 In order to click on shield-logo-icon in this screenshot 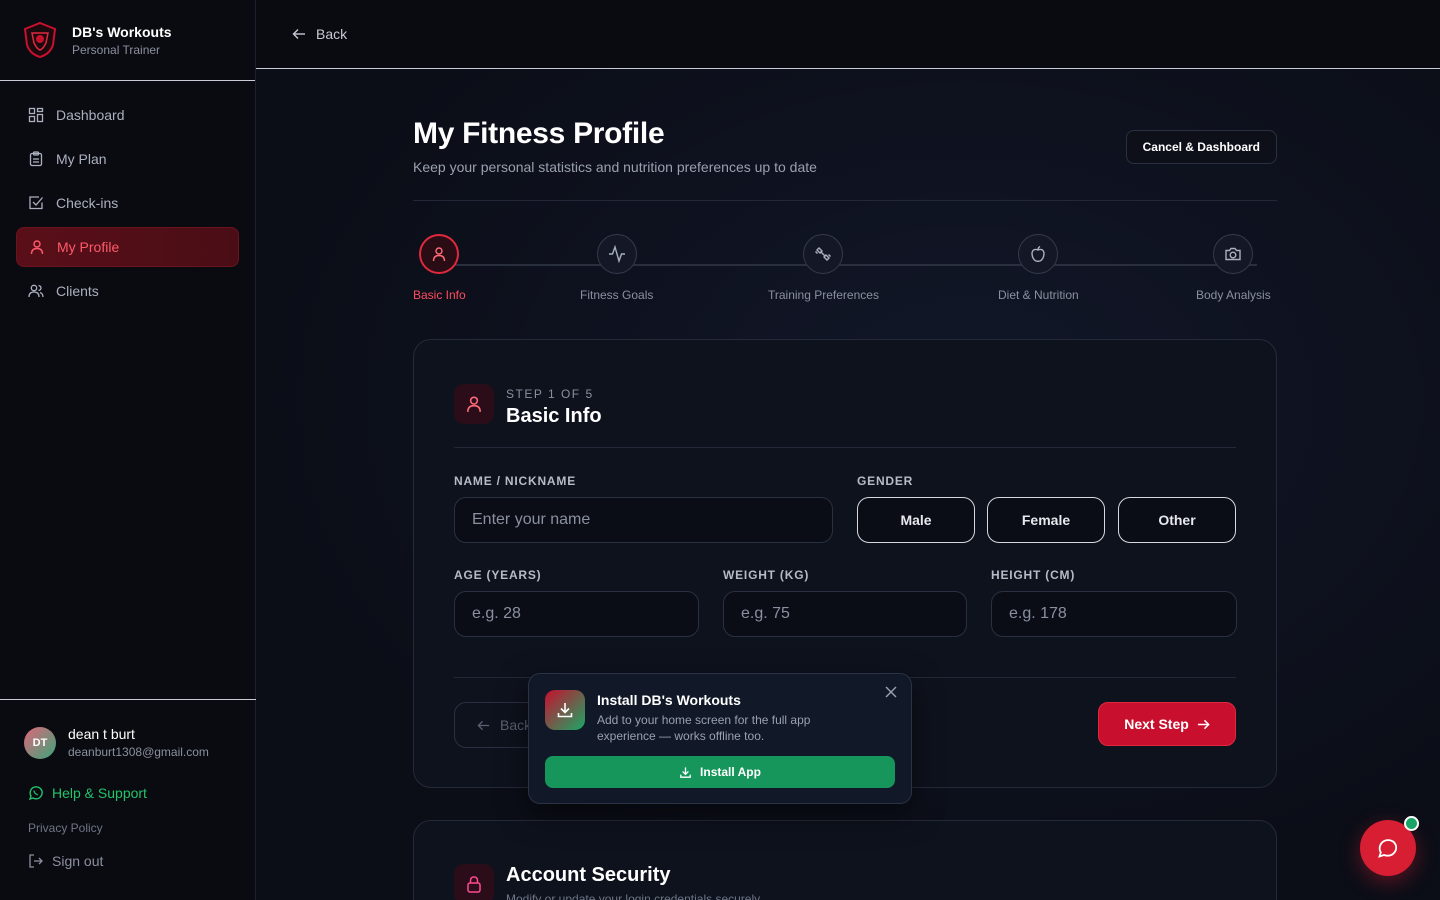, I will do `click(40, 40)`.